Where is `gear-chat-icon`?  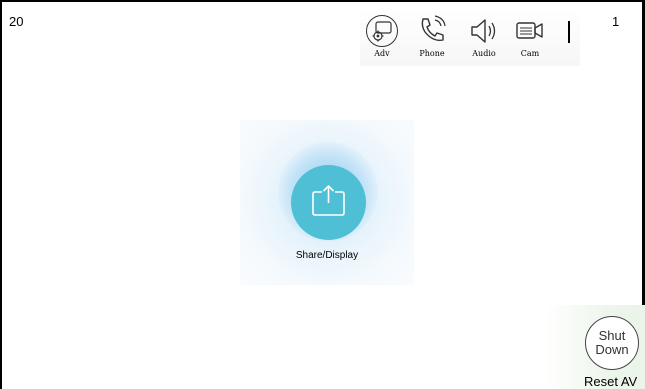 gear-chat-icon is located at coordinates (382, 31).